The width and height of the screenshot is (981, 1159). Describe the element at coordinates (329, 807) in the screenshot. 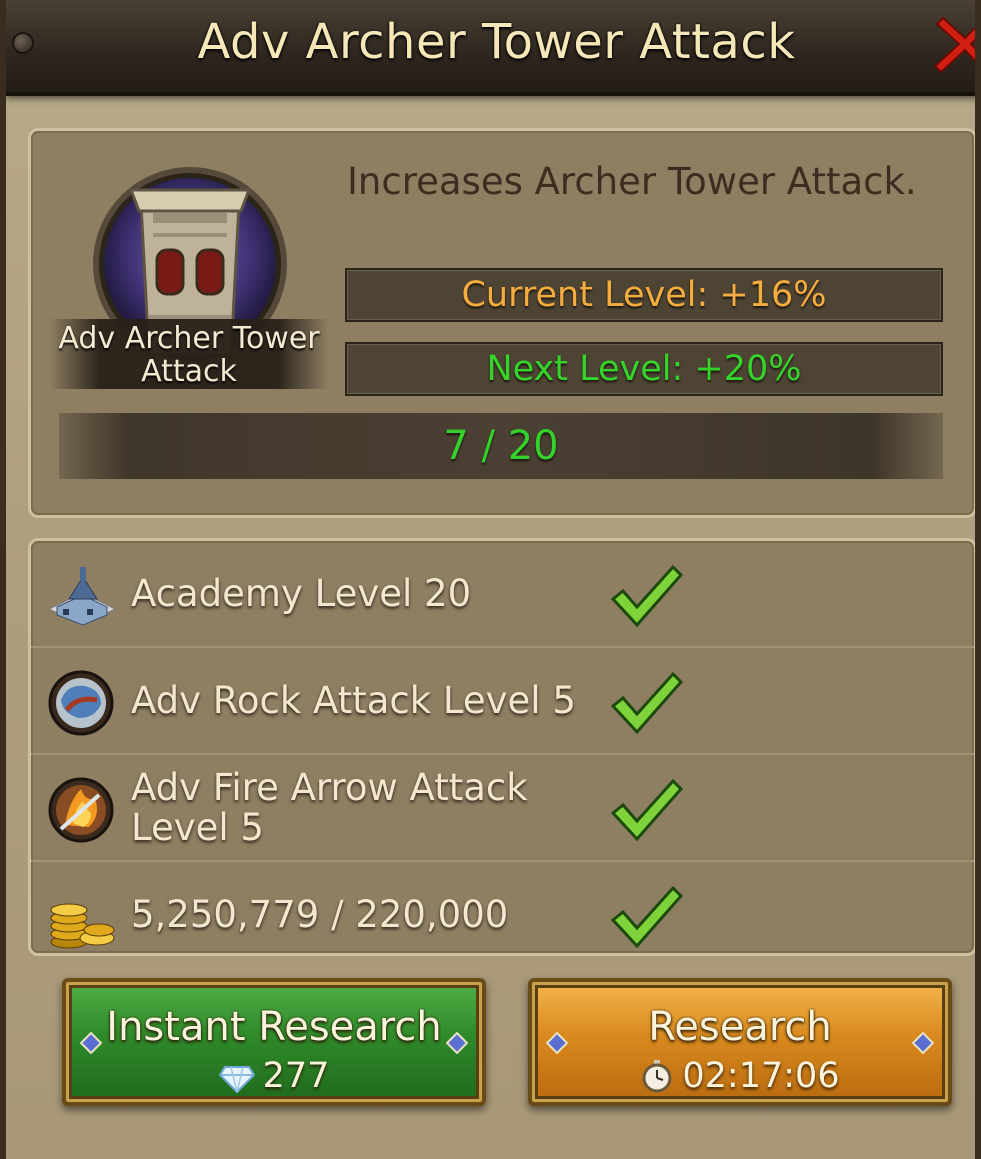

I see `requirement-text: Adv Fire Arrow Attack Level 5` at that location.